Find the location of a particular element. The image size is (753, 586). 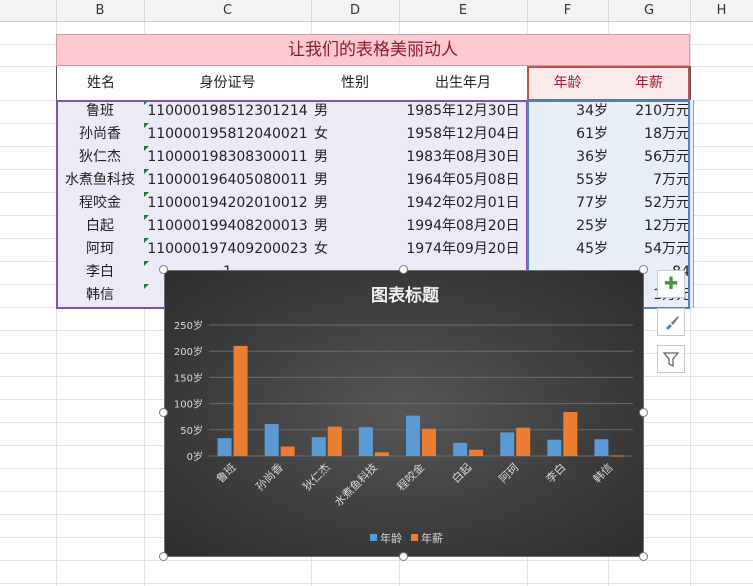

id-cell: 110000194202010012 is located at coordinates (228, 204).